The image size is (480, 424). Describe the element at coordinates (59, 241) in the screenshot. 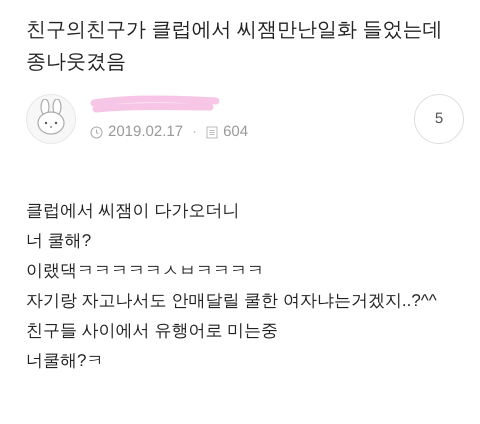

I see `post-text-line: 너 쿨해?` at that location.